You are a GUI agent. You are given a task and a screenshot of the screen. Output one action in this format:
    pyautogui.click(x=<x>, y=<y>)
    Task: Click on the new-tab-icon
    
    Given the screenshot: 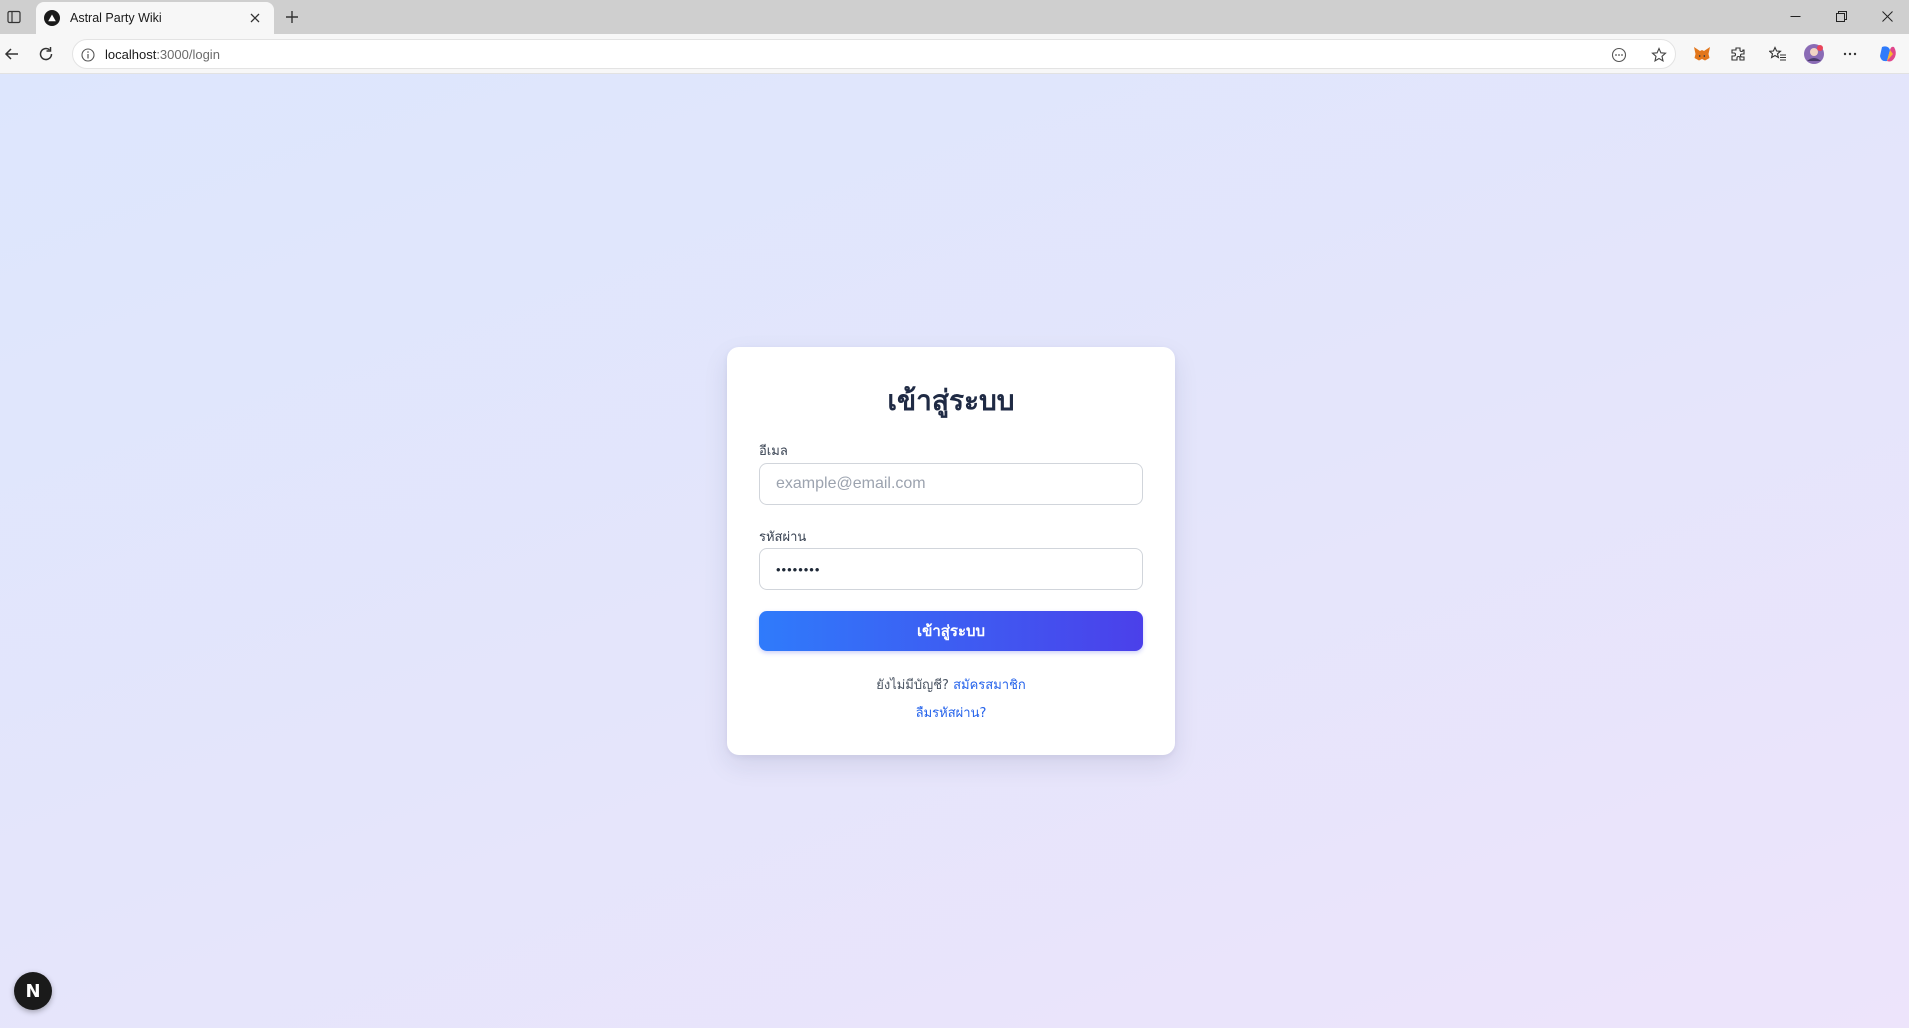 What is the action you would take?
    pyautogui.click(x=292, y=17)
    